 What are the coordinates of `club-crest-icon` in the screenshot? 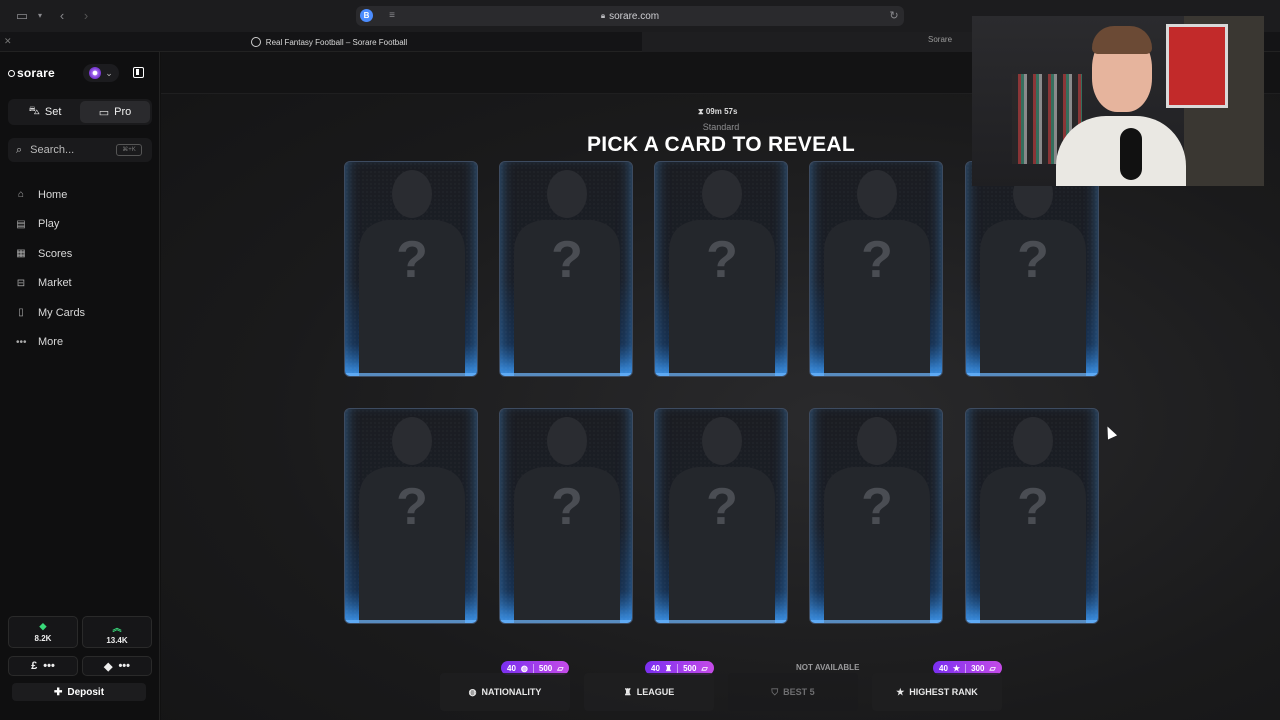 It's located at (95, 73).